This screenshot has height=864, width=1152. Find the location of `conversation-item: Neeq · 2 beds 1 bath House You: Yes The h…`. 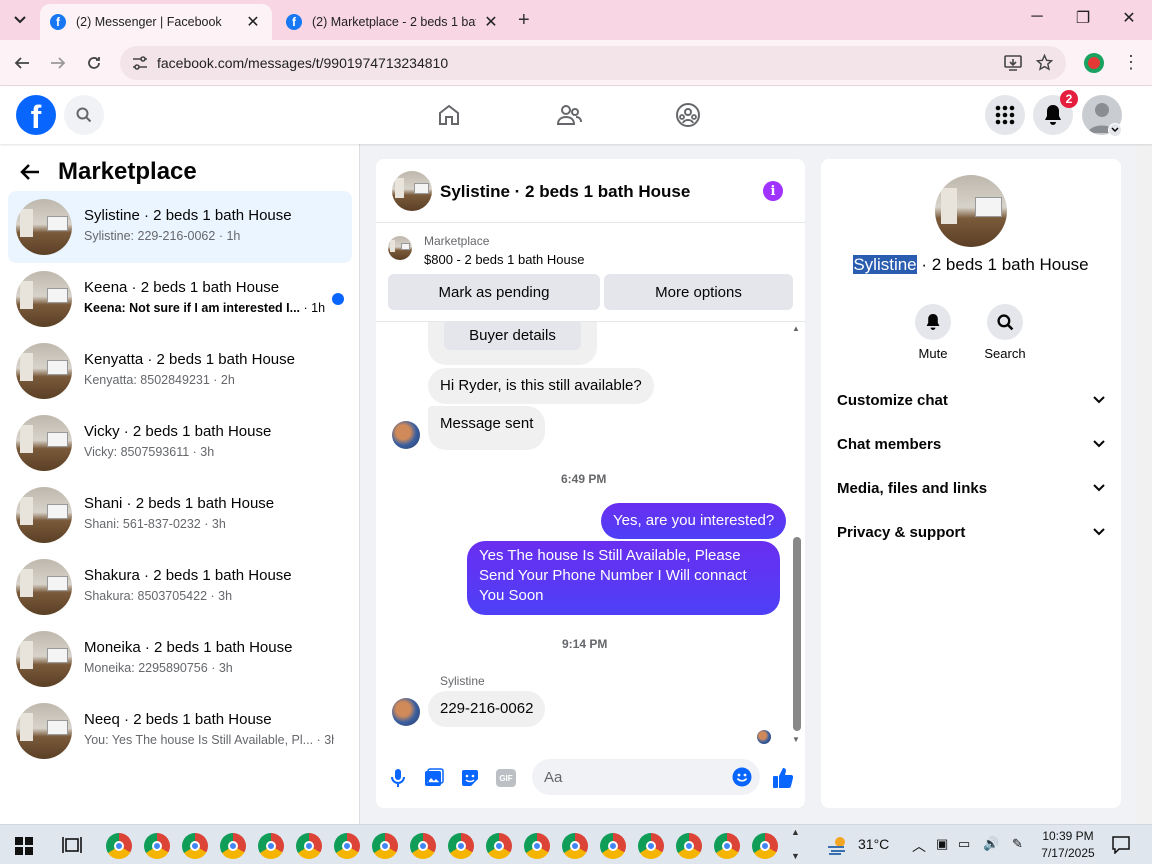

conversation-item: Neeq · 2 beds 1 bath House You: Yes The h… is located at coordinates (180, 731).